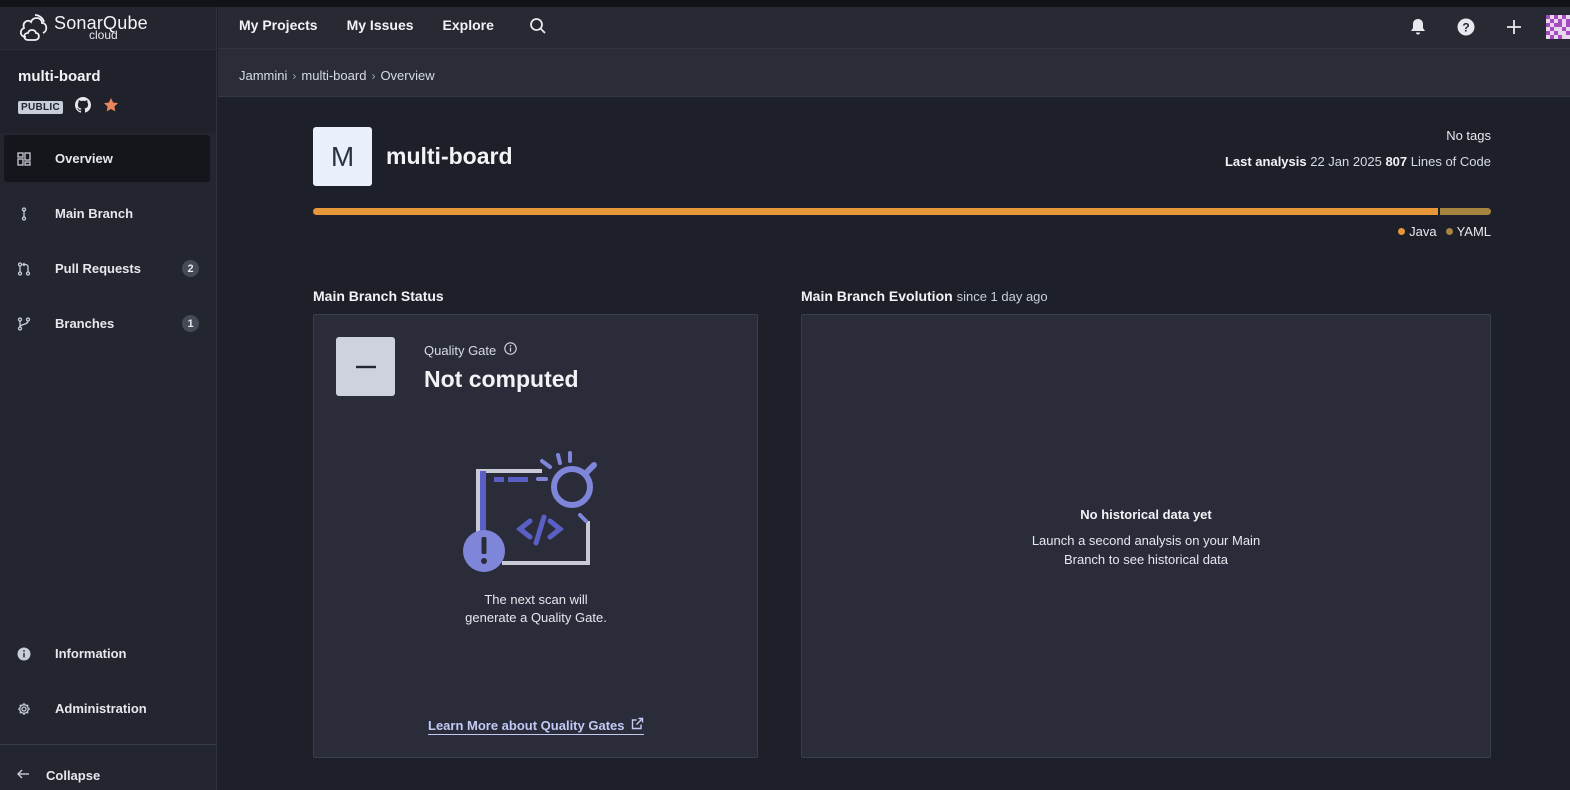 This screenshot has width=1570, height=790. I want to click on external-link-icon, so click(637, 725).